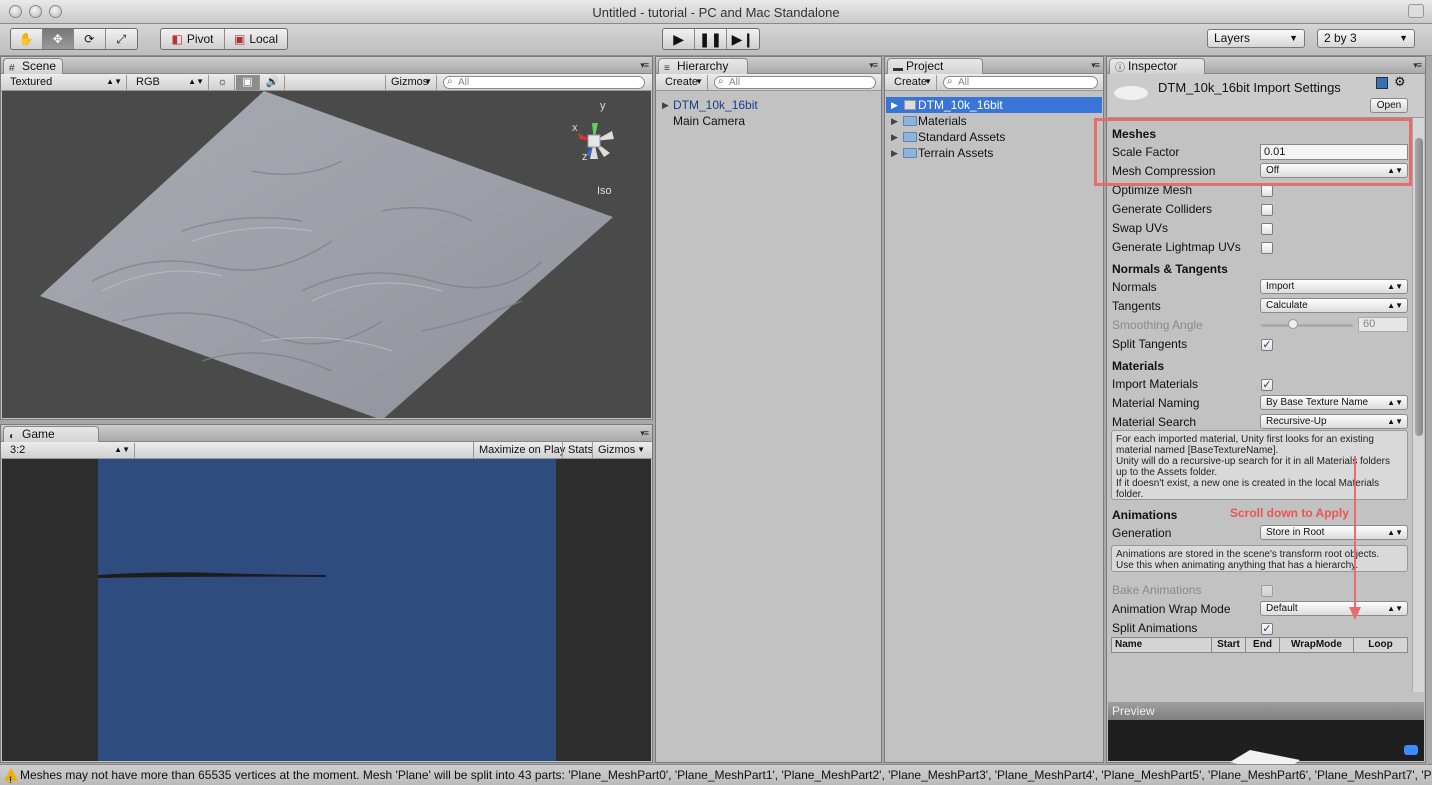 Image resolution: width=1432 pixels, height=785 pixels. What do you see at coordinates (170, 82) in the screenshot?
I see `color-mode-dropdown: RGB ▲▼` at bounding box center [170, 82].